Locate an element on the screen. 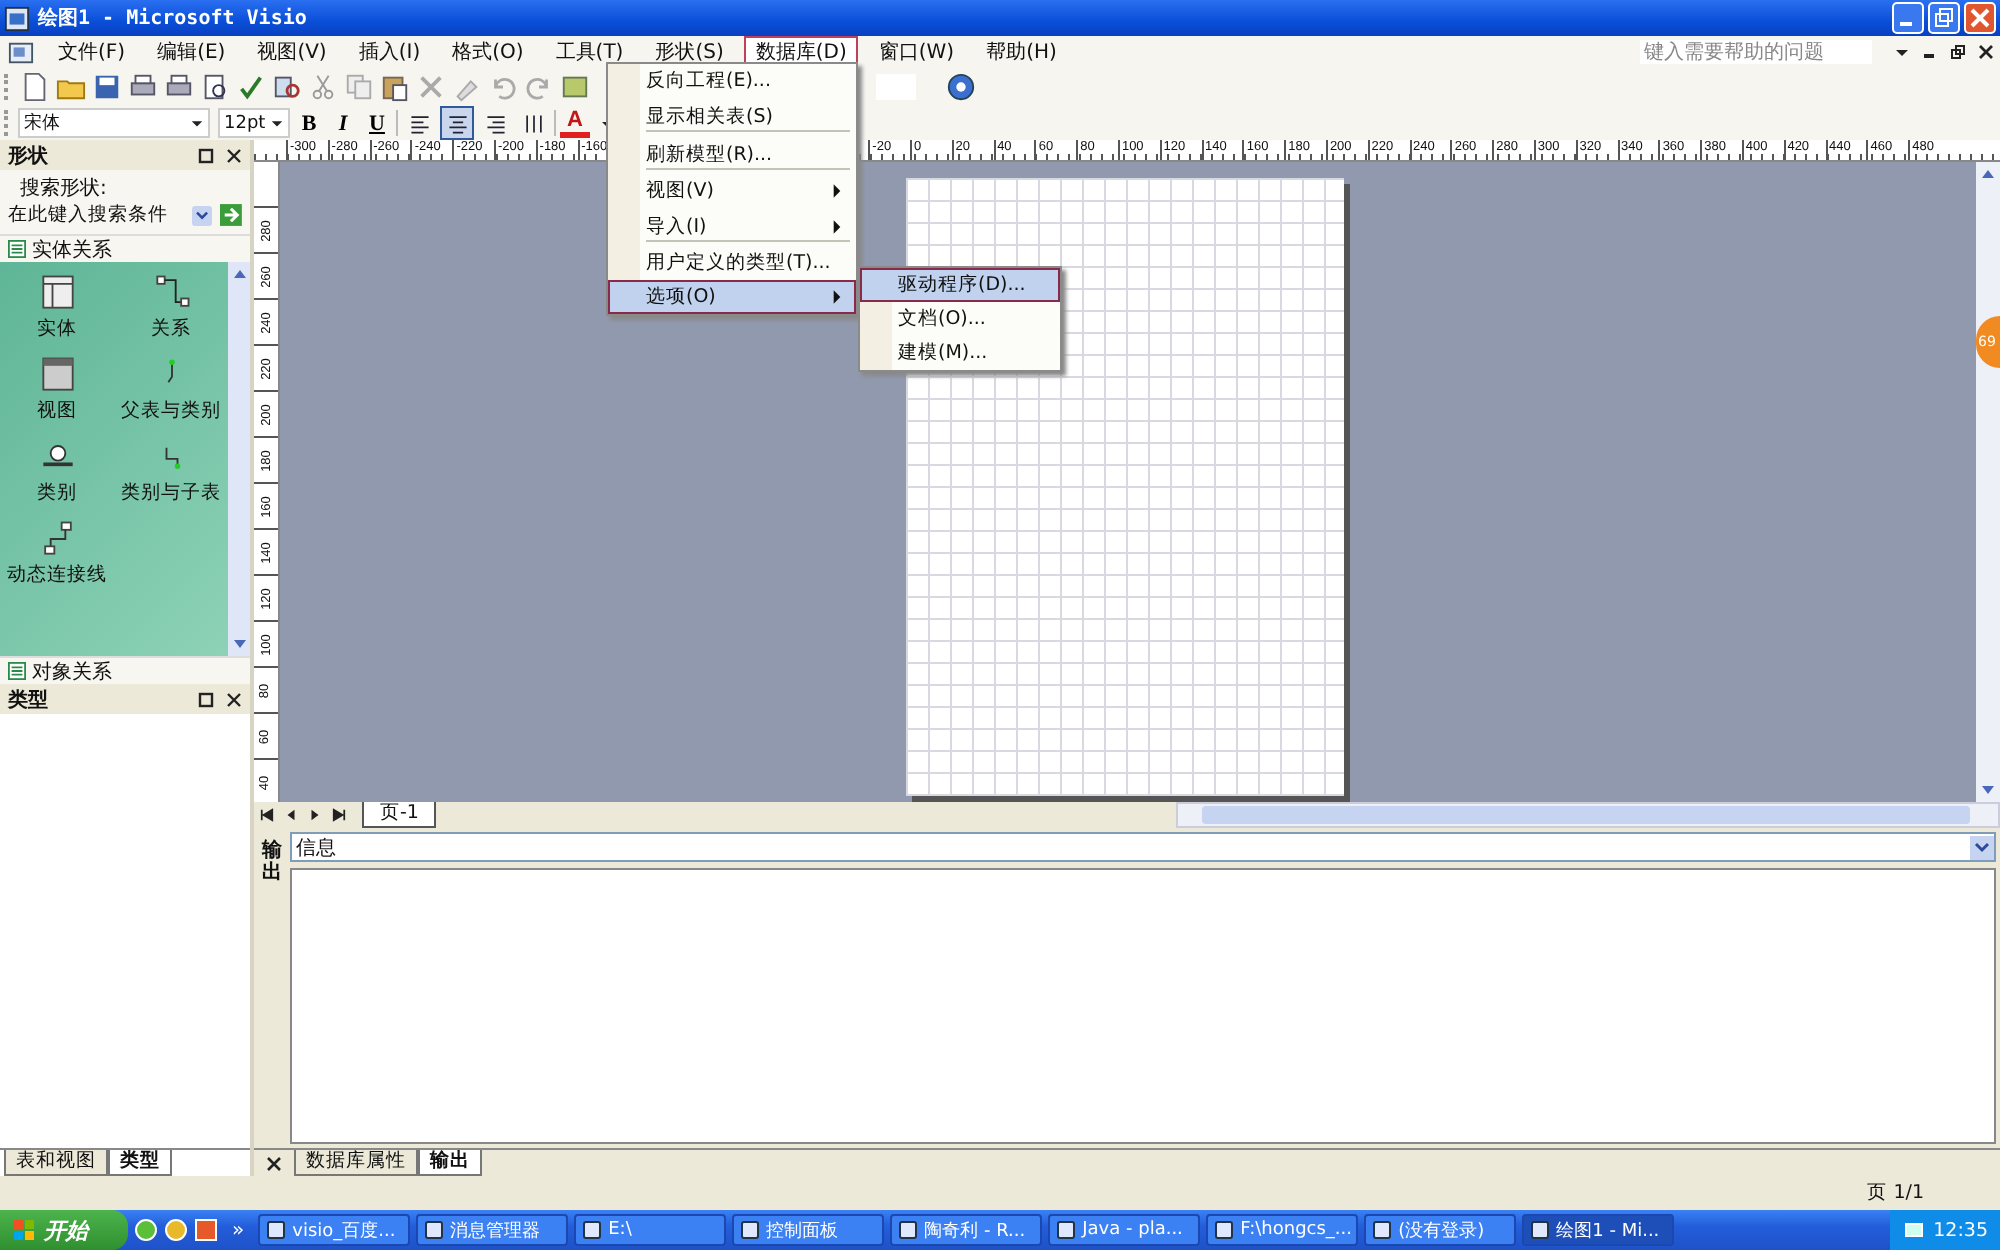  more-button: » is located at coordinates (238, 1230).